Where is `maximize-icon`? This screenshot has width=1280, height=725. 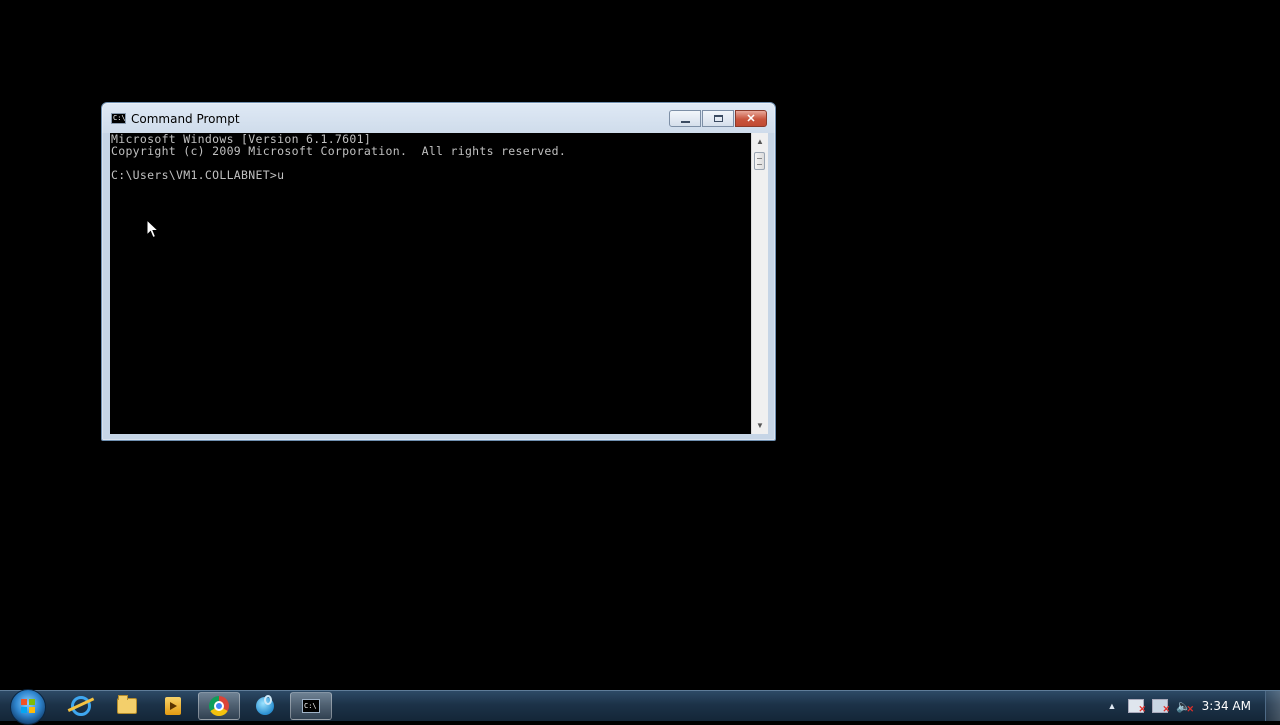
maximize-icon is located at coordinates (718, 118).